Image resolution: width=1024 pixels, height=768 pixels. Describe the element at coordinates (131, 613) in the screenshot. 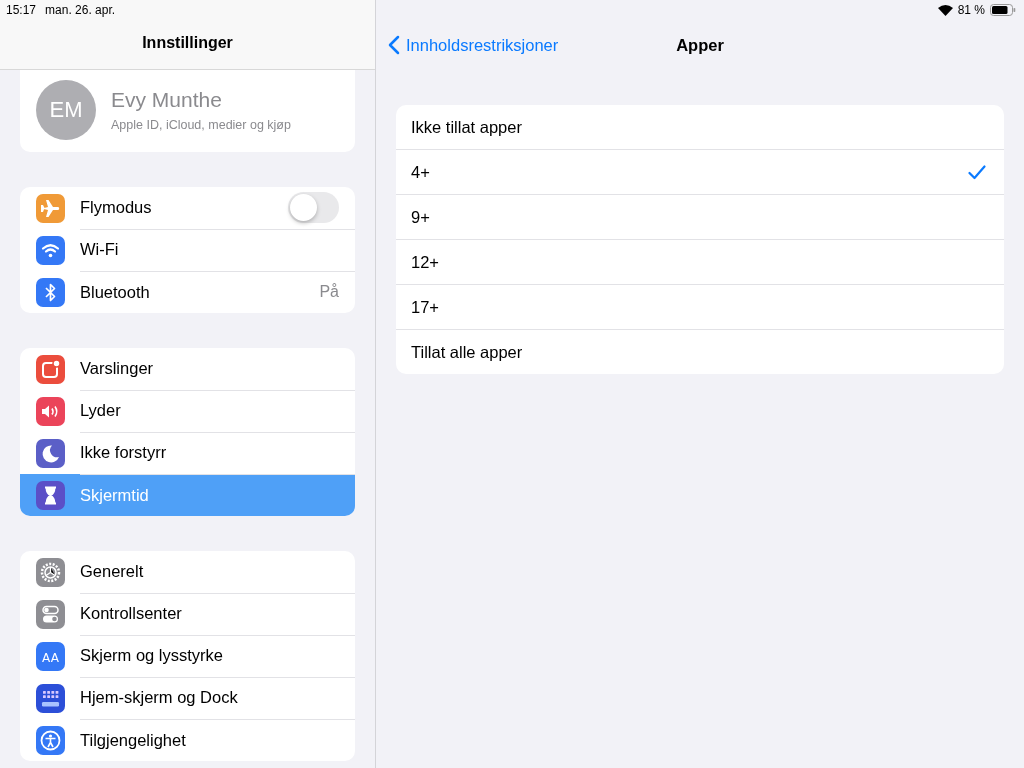

I see `item-label: Kontrollsenter` at that location.